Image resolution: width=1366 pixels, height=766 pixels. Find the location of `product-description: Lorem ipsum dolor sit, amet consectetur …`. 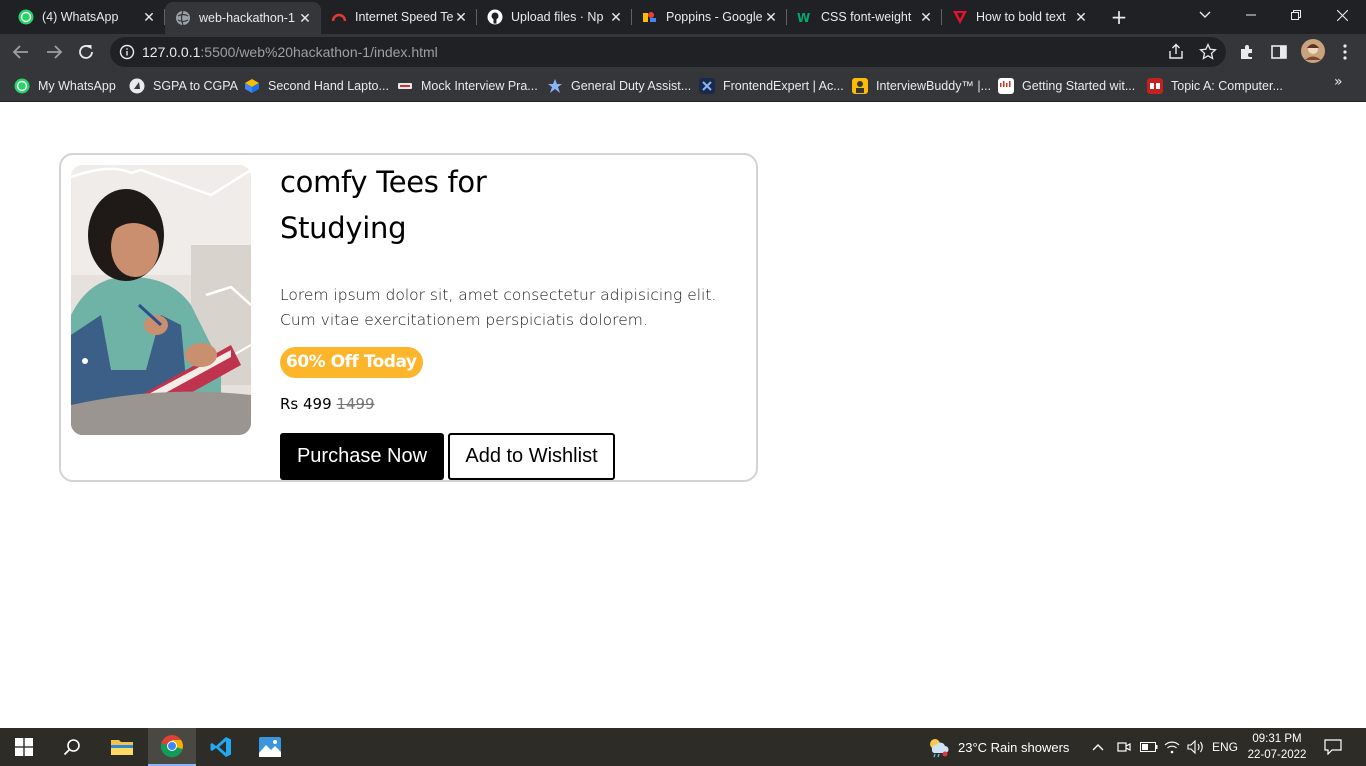

product-description: Lorem ipsum dolor sit, amet consectetur … is located at coordinates (498, 307).